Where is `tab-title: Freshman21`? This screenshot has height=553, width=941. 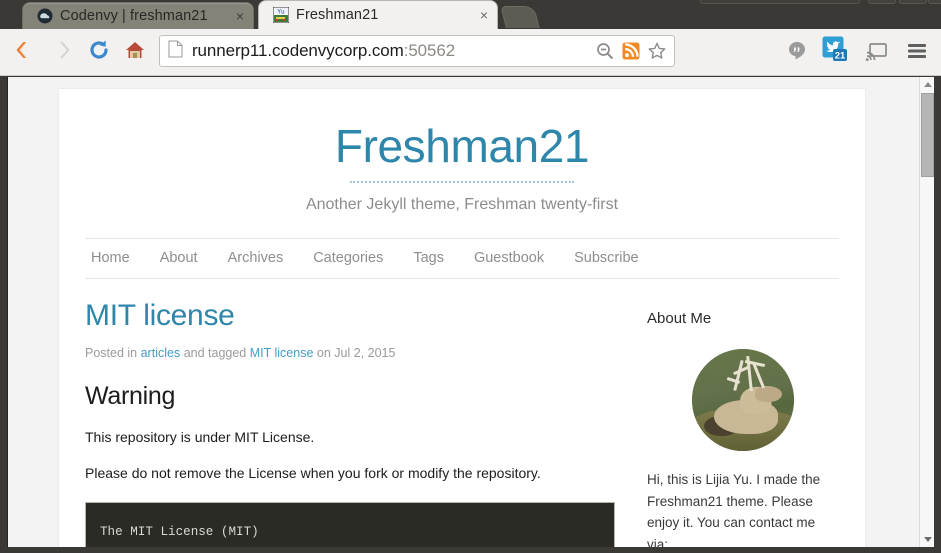 tab-title: Freshman21 is located at coordinates (337, 15).